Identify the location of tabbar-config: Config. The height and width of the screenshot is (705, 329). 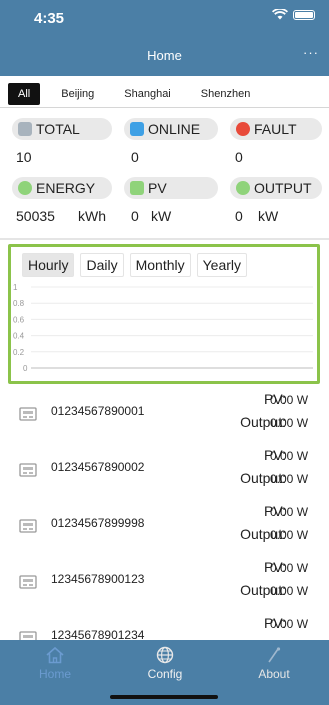
(165, 660).